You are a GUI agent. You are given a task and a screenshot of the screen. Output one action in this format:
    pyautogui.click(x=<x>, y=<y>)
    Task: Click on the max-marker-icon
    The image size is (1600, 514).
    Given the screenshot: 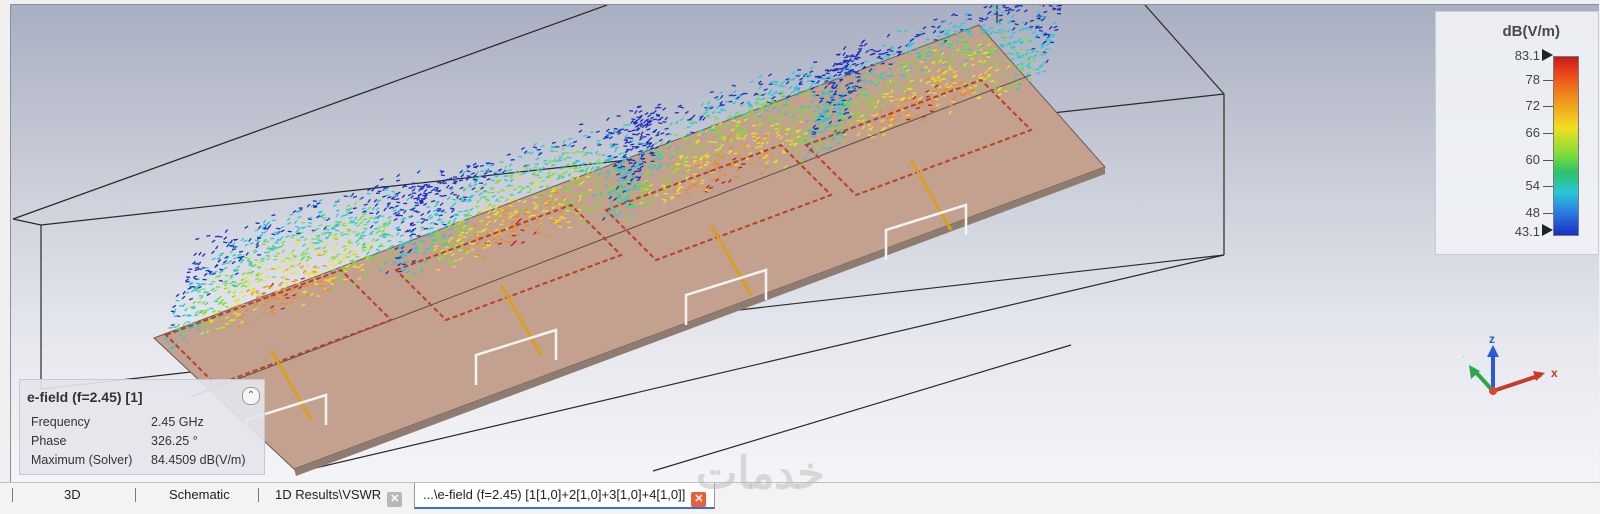 What is the action you would take?
    pyautogui.click(x=1547, y=55)
    